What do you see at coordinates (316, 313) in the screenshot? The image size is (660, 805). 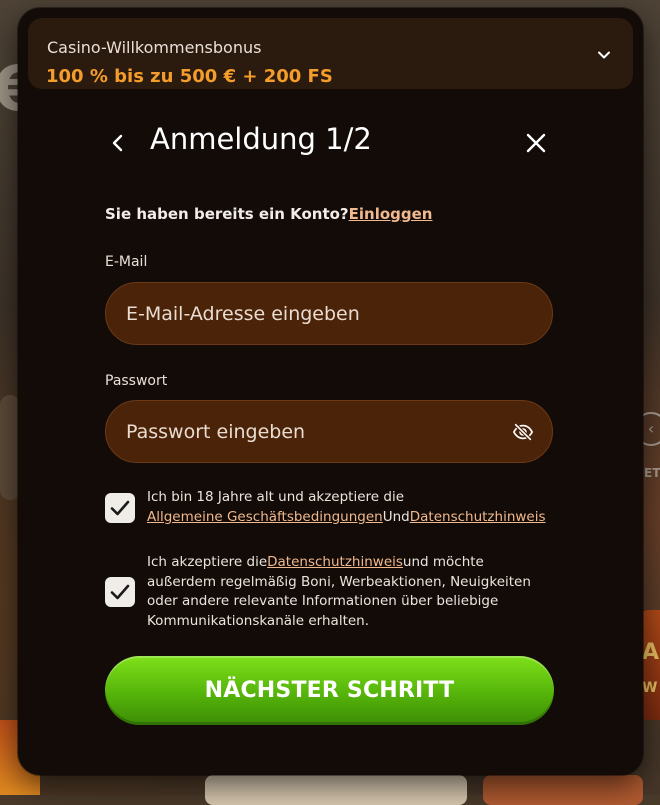 I see `email-field` at bounding box center [316, 313].